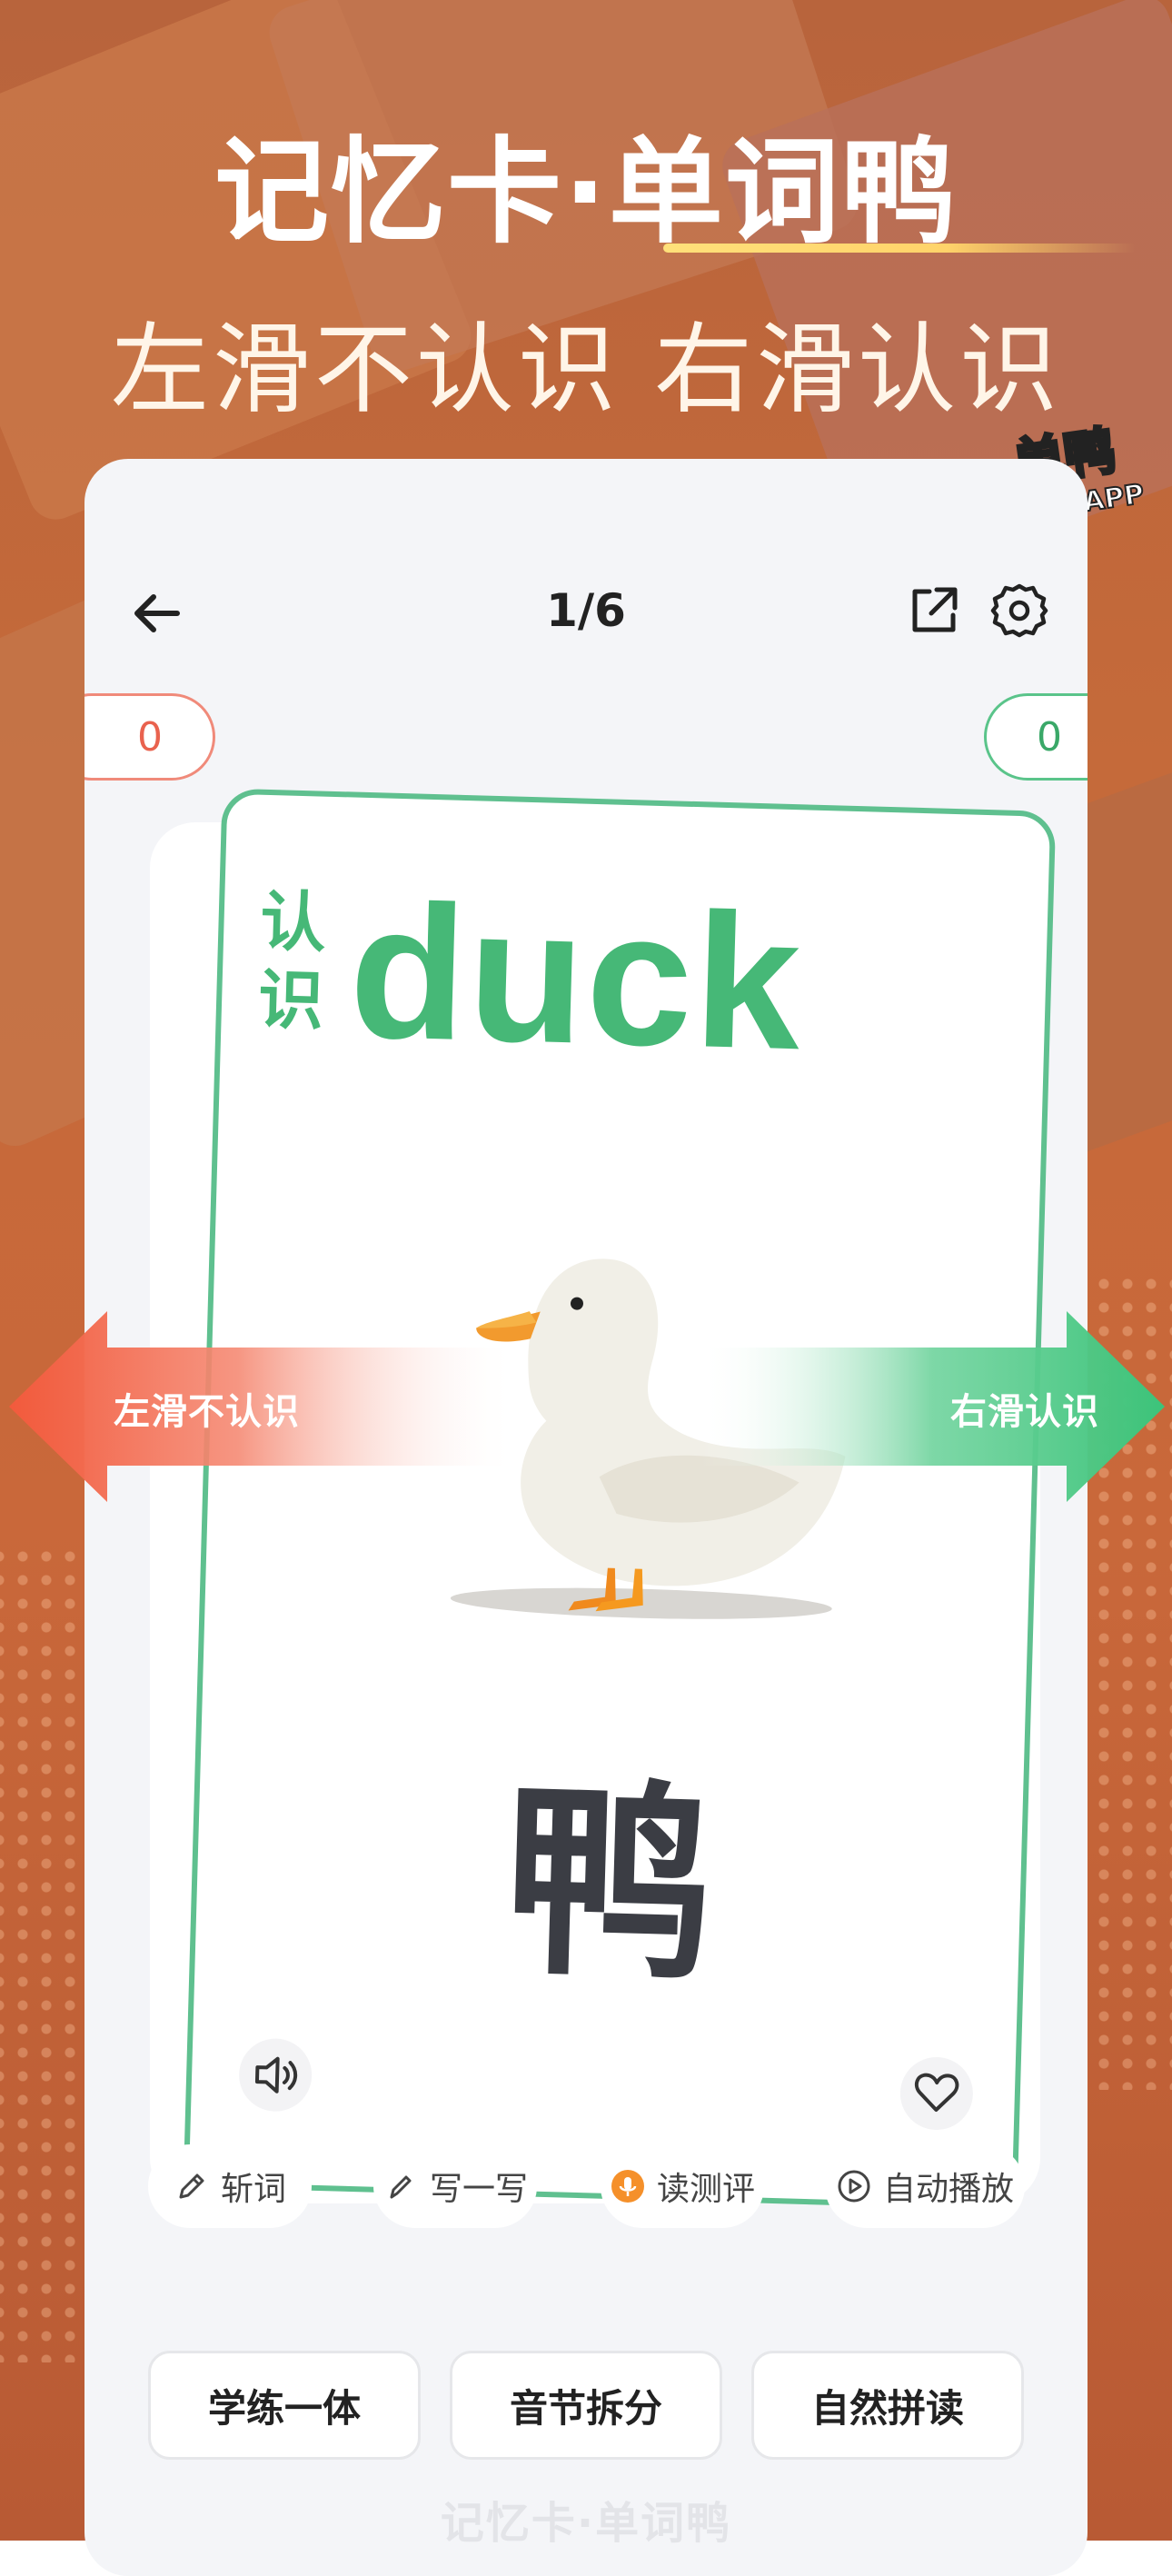 The height and width of the screenshot is (2576, 1172). Describe the element at coordinates (854, 2186) in the screenshot. I see `play-circle-icon` at that location.